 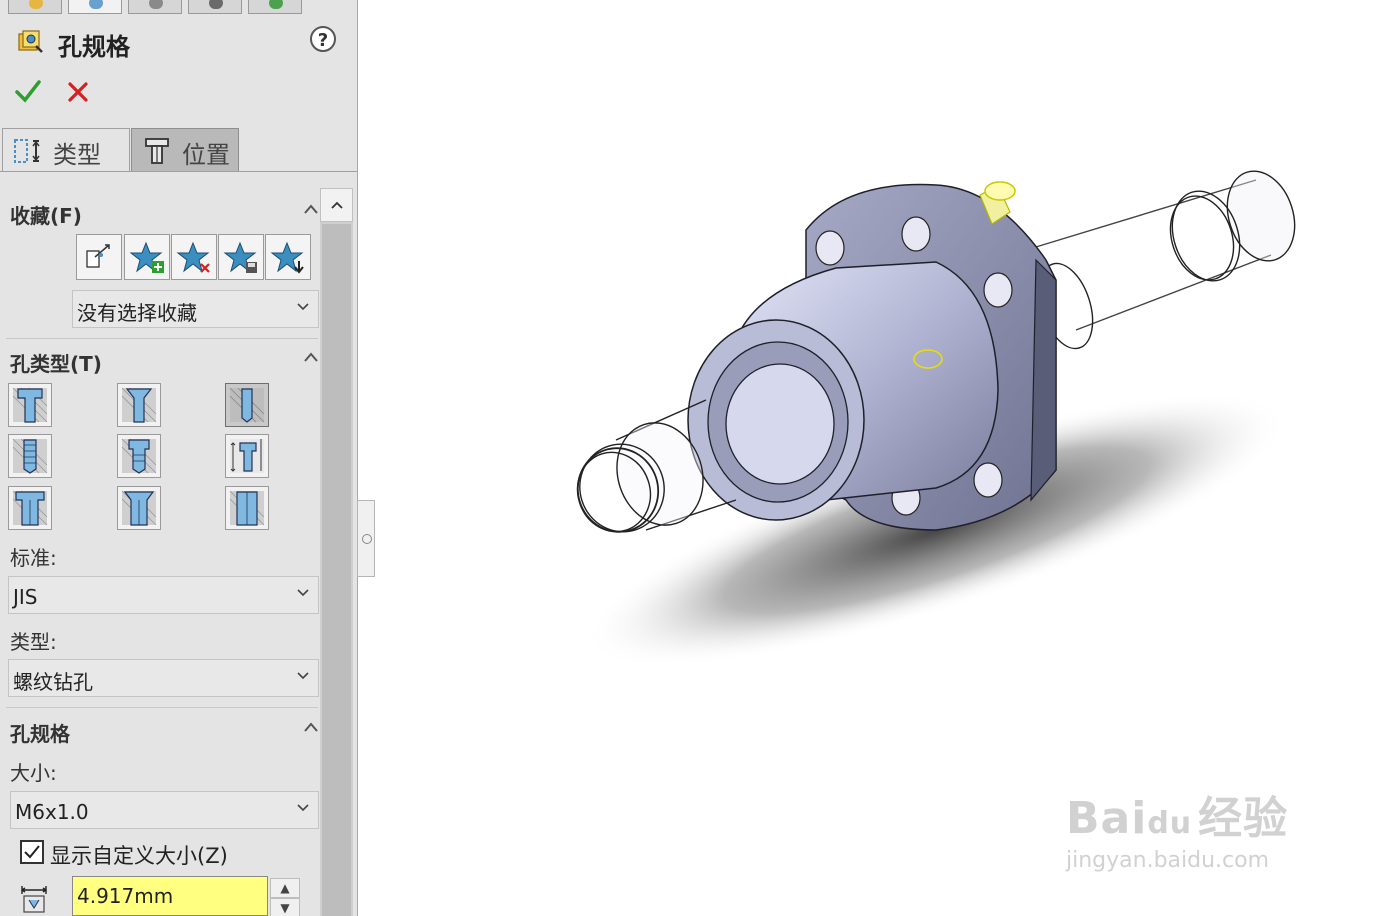 I want to click on add-favorite-icon, so click(x=146, y=257).